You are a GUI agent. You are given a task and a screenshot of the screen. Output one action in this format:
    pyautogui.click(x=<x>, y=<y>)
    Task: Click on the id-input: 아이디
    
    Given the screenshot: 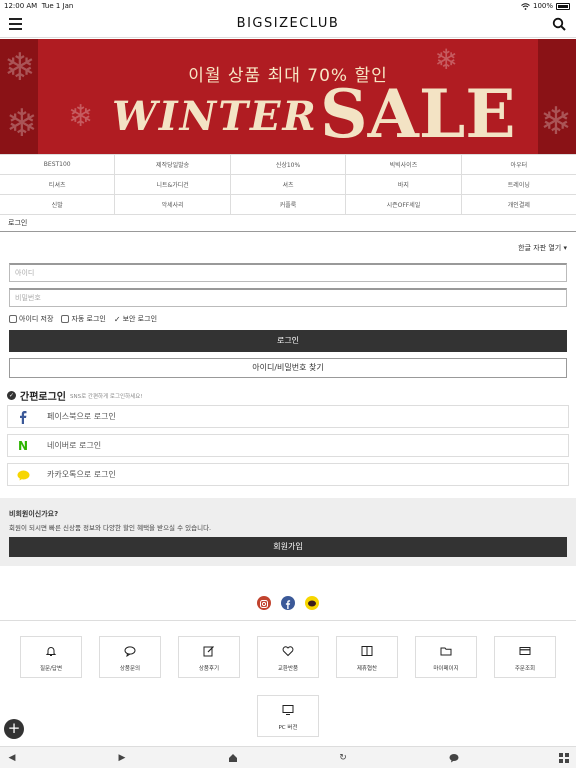 What is the action you would take?
    pyautogui.click(x=288, y=272)
    